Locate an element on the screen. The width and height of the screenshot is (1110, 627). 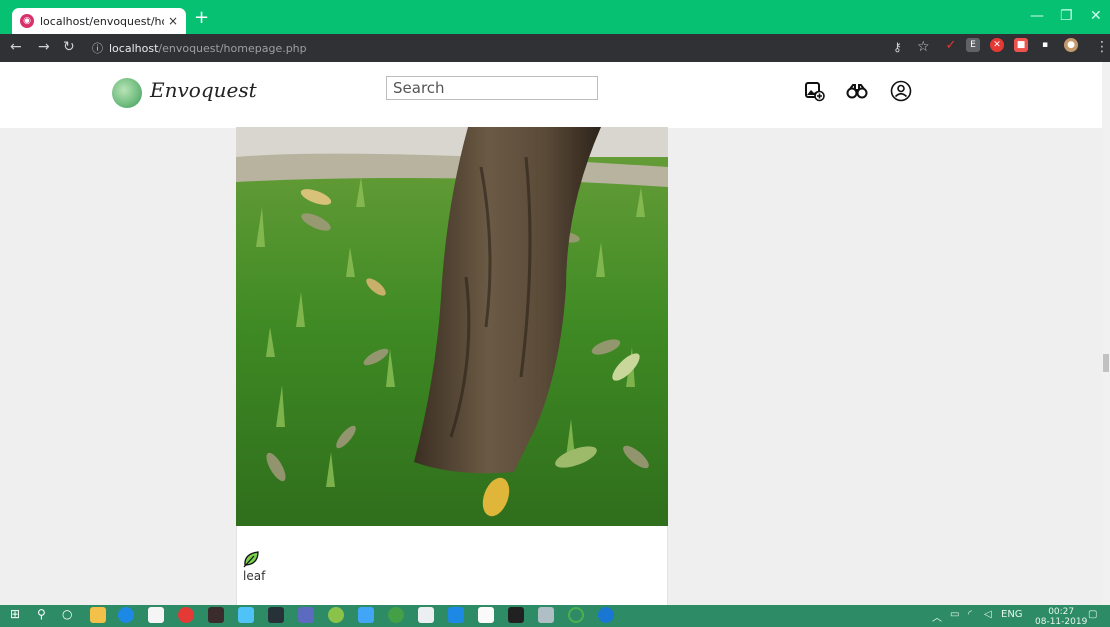
clock-date: 08-11-2019 is located at coordinates (1061, 622).